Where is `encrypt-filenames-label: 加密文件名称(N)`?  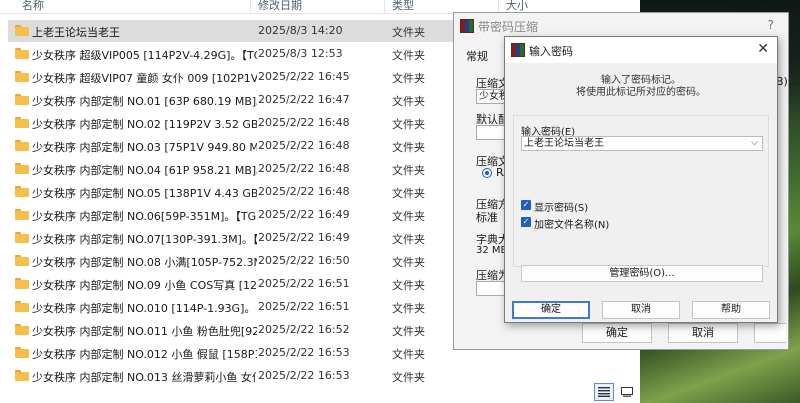 encrypt-filenames-label: 加密文件名称(N) is located at coordinates (572, 225).